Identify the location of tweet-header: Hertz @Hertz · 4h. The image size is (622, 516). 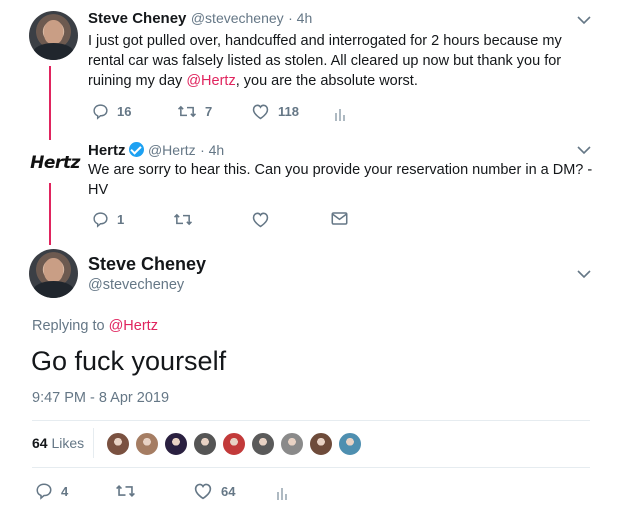
(156, 150).